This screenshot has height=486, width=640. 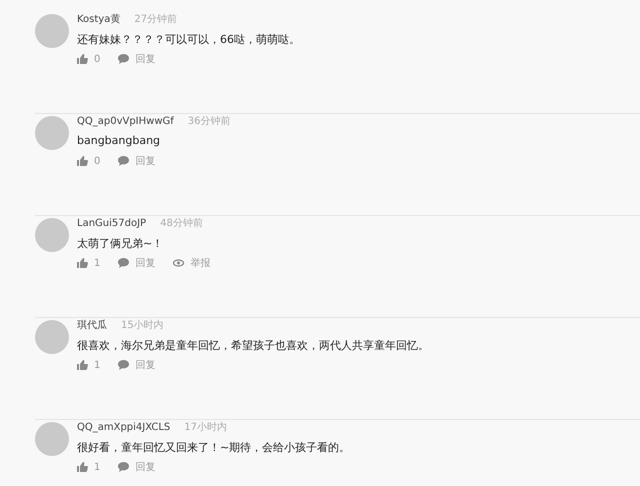 What do you see at coordinates (142, 325) in the screenshot?
I see `comment-time: 15小时内` at bounding box center [142, 325].